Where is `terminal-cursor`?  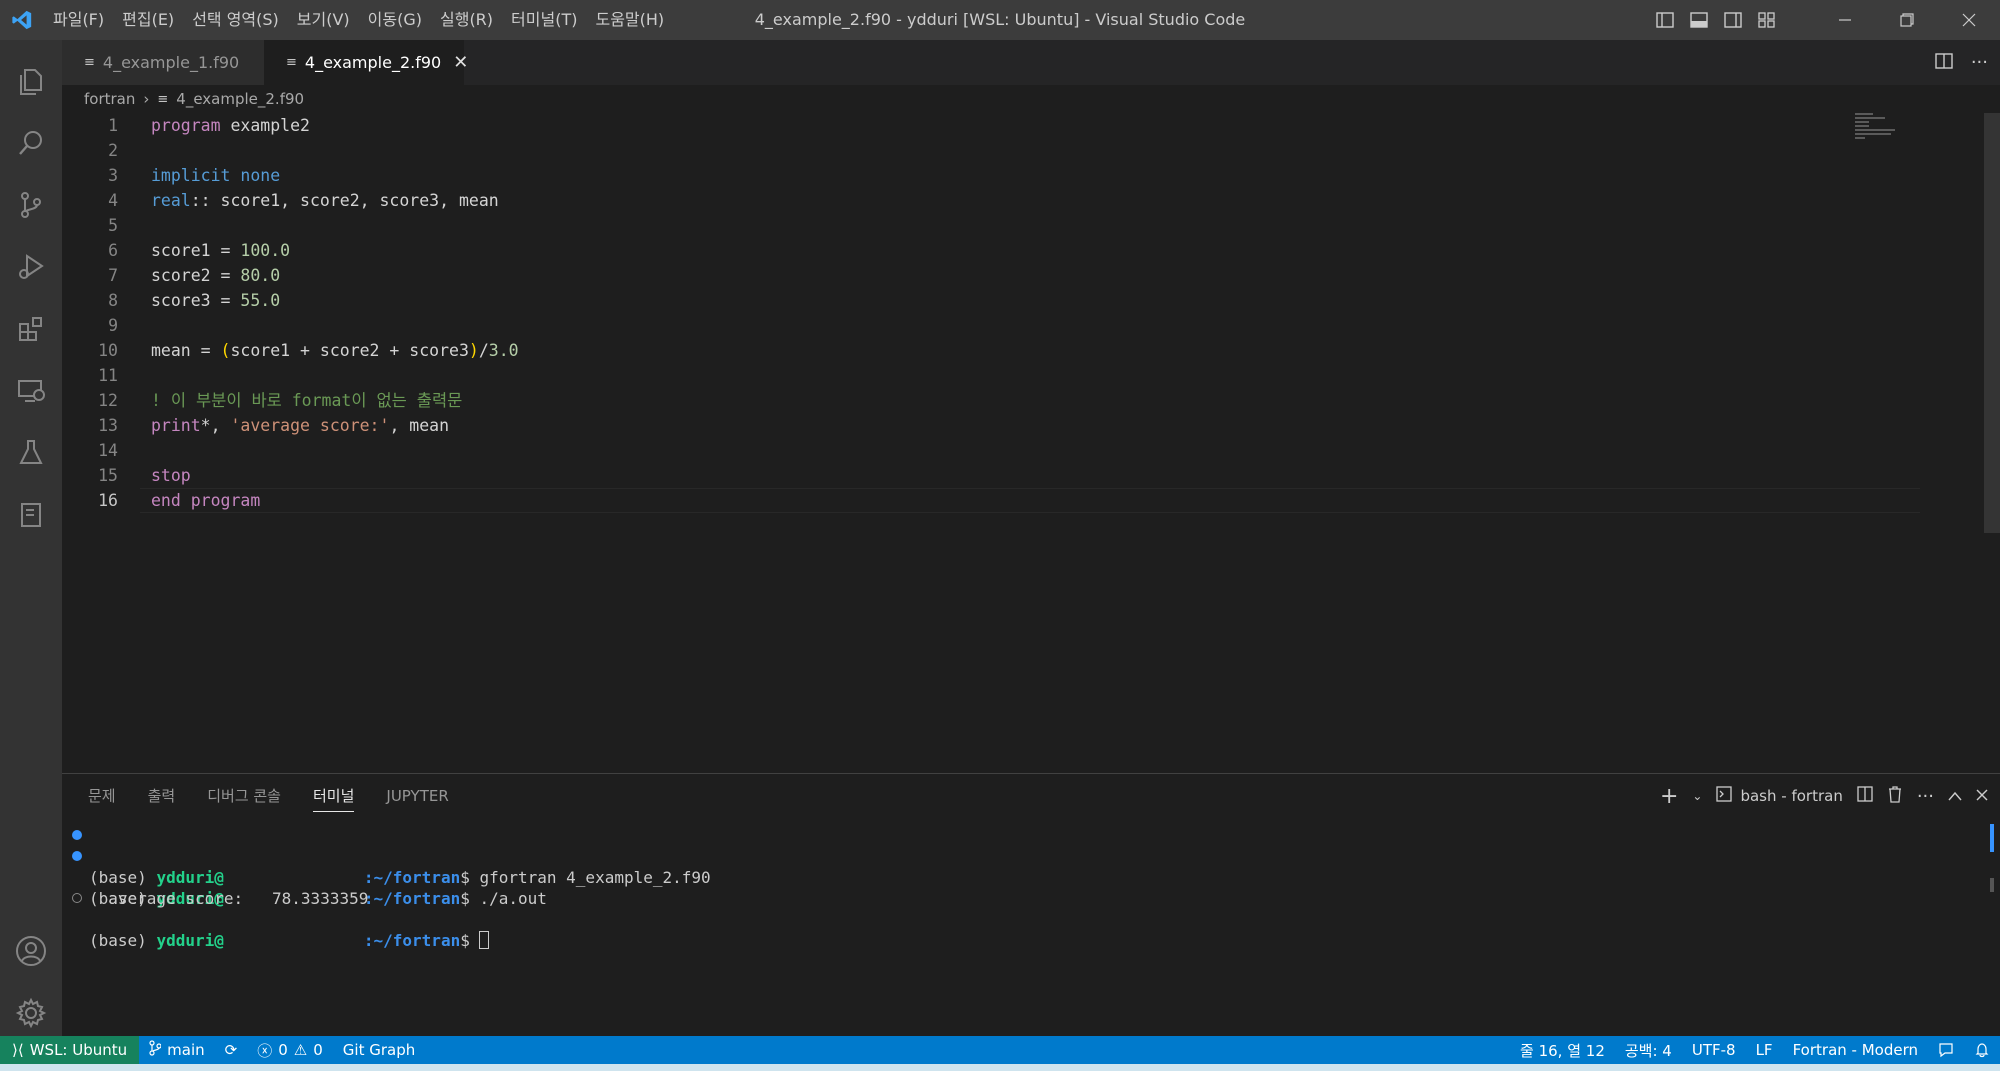
terminal-cursor is located at coordinates (484, 940).